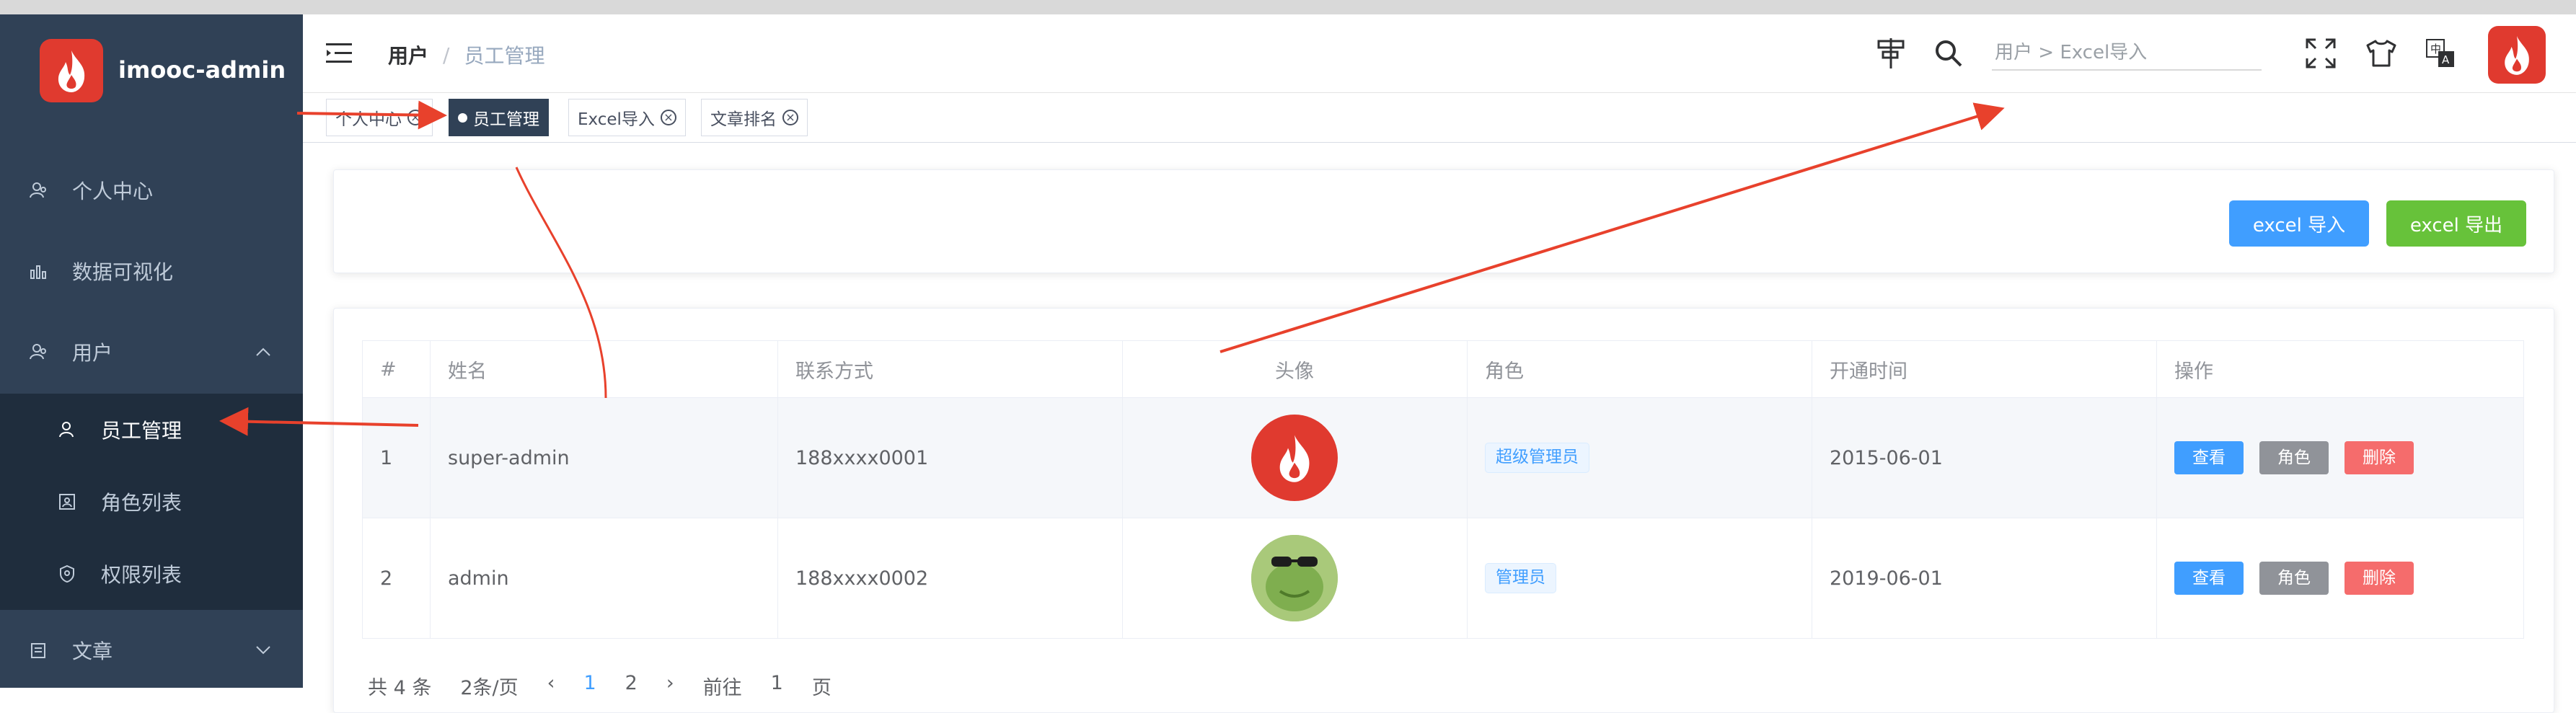 The width and height of the screenshot is (2576, 713). What do you see at coordinates (67, 574) in the screenshot?
I see `permission-icon` at bounding box center [67, 574].